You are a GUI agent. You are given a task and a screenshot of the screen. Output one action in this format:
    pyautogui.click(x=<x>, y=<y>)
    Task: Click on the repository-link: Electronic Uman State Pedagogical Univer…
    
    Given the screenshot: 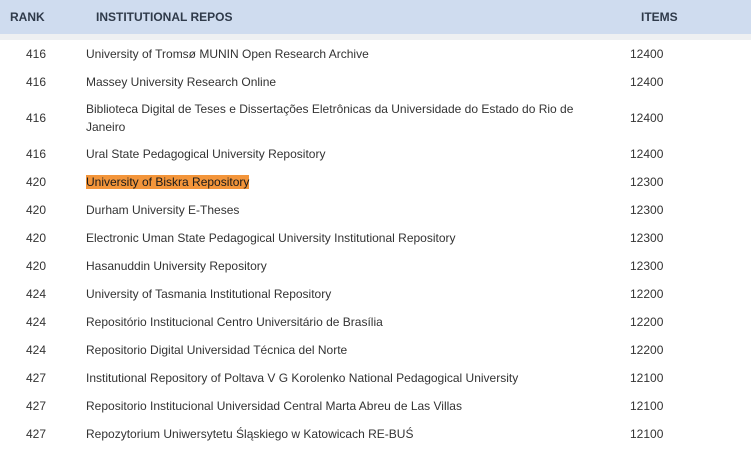 What is the action you would take?
    pyautogui.click(x=271, y=238)
    